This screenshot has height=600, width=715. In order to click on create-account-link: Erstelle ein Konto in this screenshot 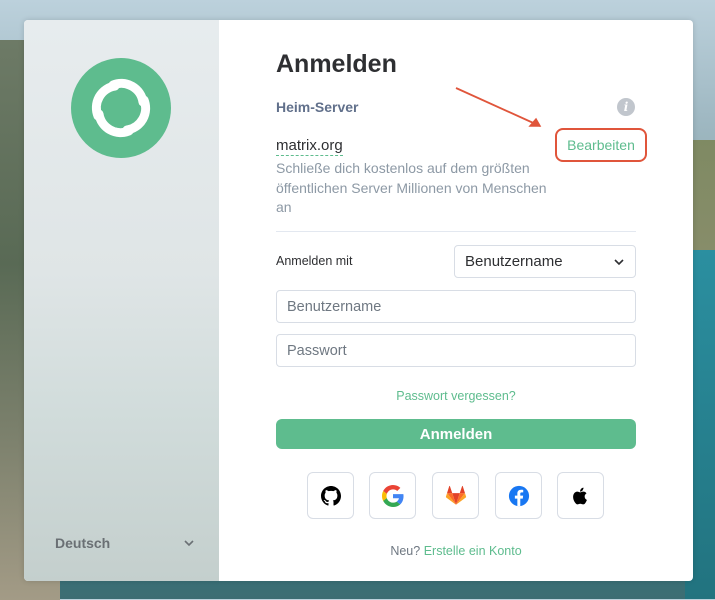, I will do `click(473, 551)`.